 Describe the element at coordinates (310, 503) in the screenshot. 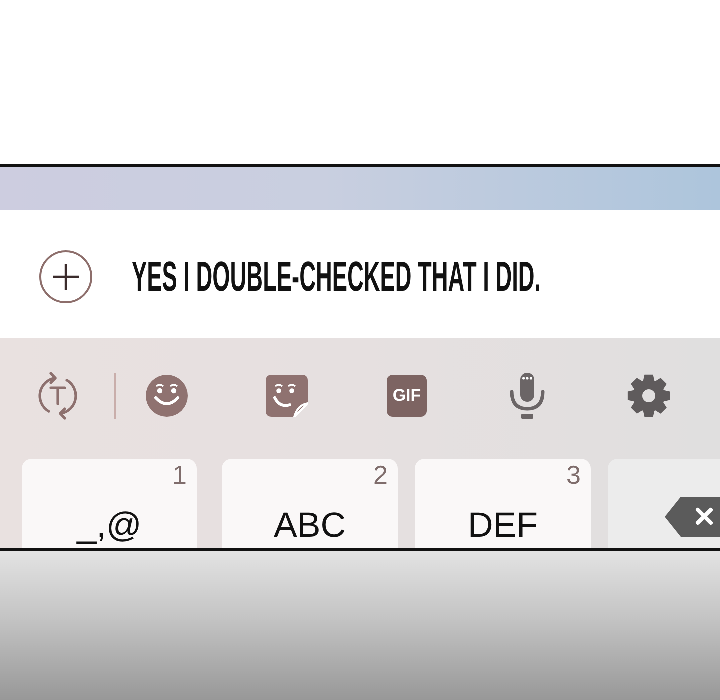

I see `keyboard-key: 2 ABC` at that location.